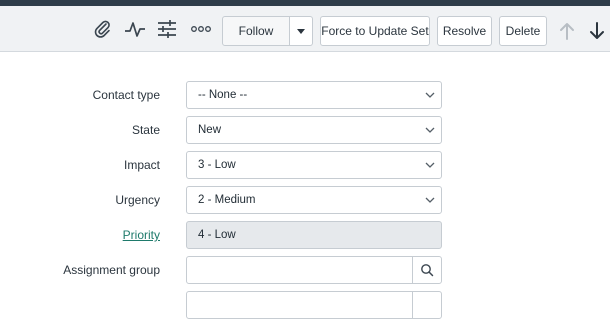  I want to click on more-options-icon, so click(201, 29).